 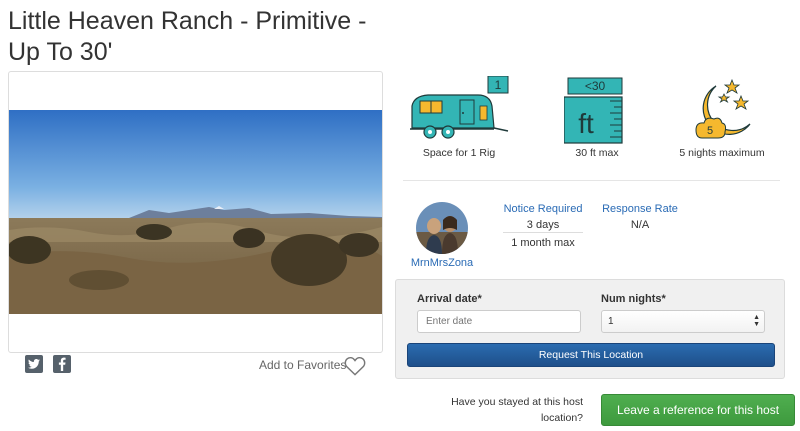 What do you see at coordinates (543, 209) in the screenshot?
I see `notice-required-heading: Notice Required` at bounding box center [543, 209].